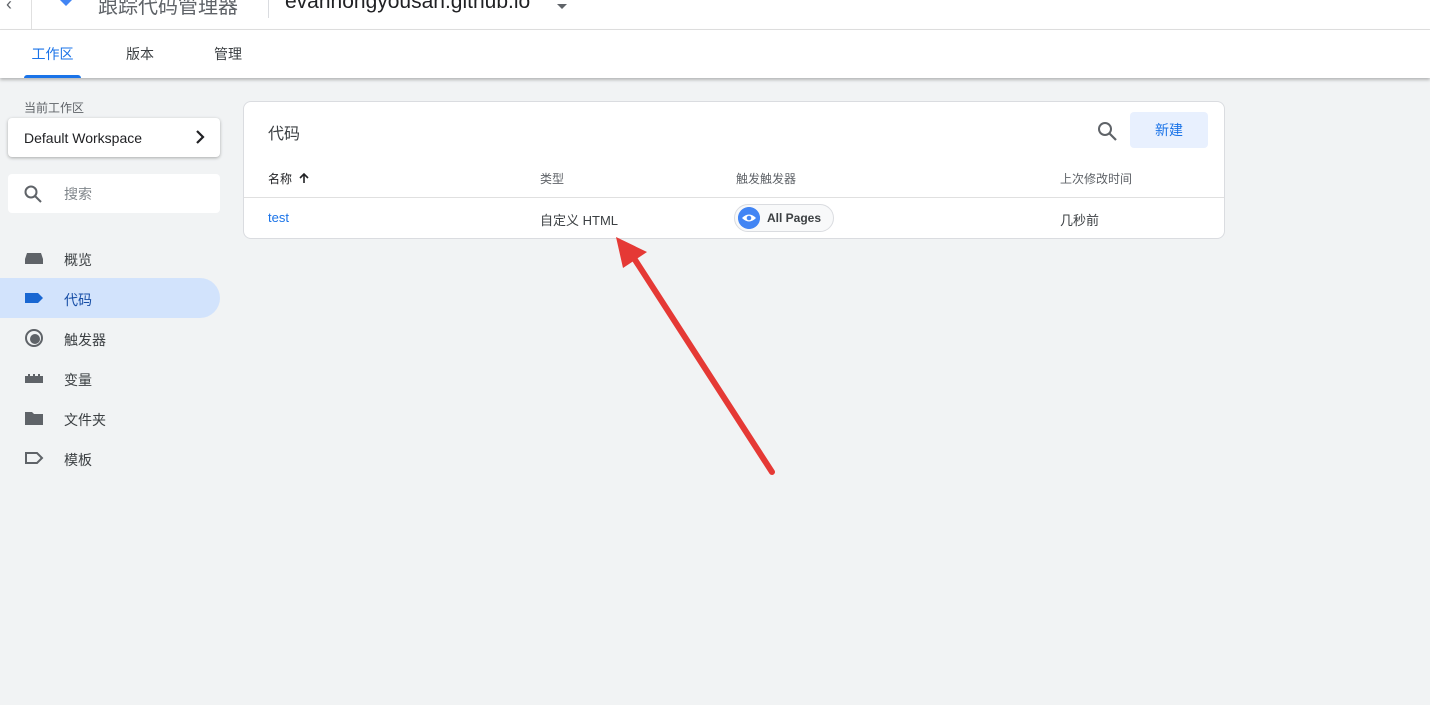 The height and width of the screenshot is (705, 1430). Describe the element at coordinates (579, 220) in the screenshot. I see `tag-type: 自定义 HTML` at that location.